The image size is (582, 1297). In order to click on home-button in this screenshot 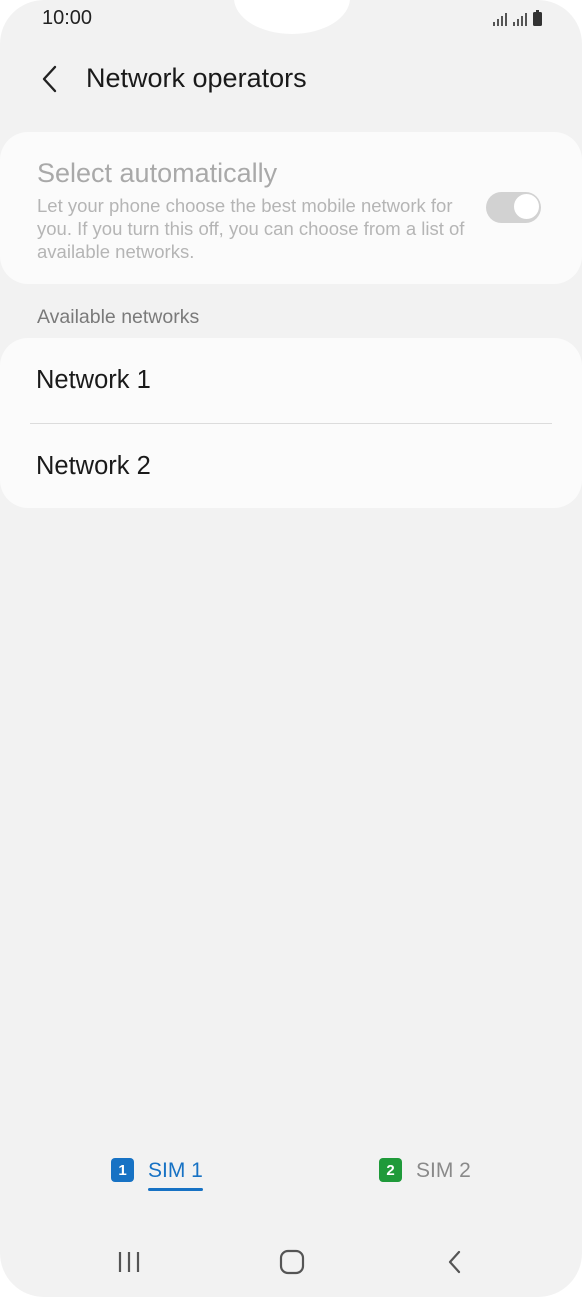, I will do `click(292, 1262)`.